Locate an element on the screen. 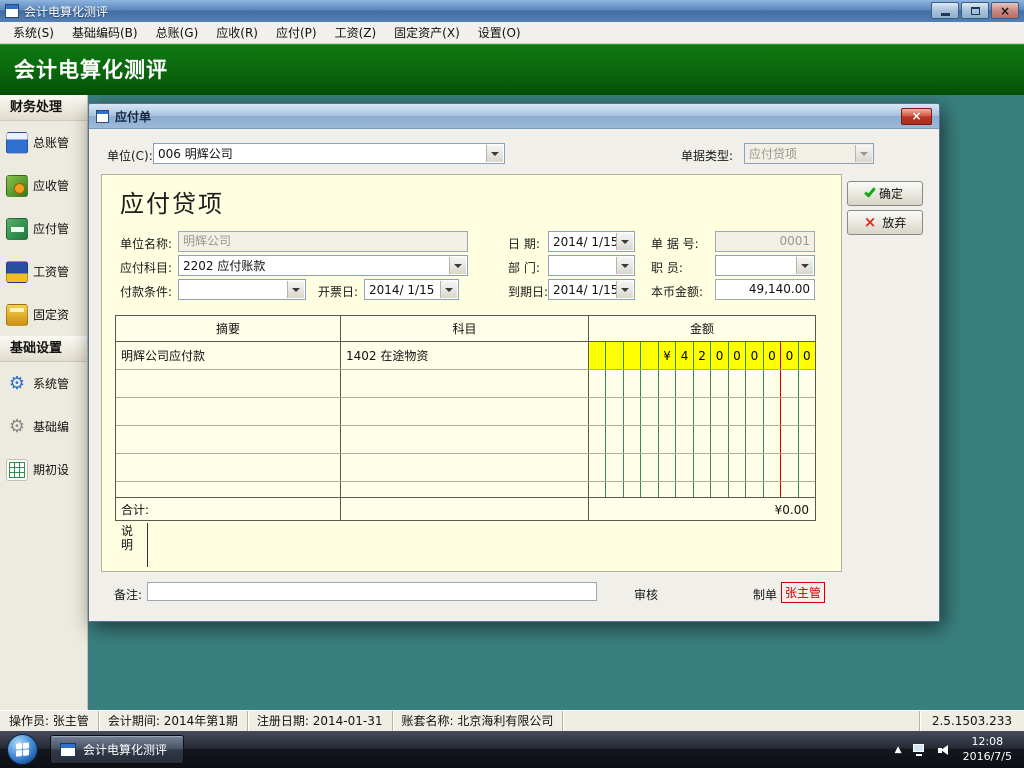 The height and width of the screenshot is (768, 1024). sidebar-item-initial-setup: 期初设 is located at coordinates (43, 469).